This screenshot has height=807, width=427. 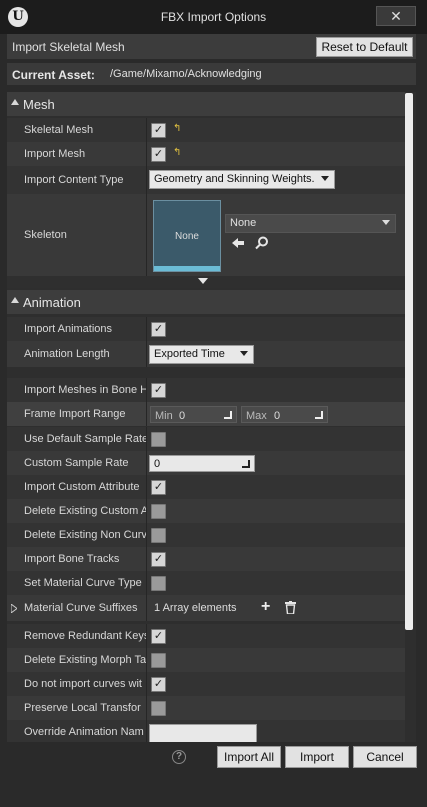 I want to click on chevron-down-icon, so click(x=325, y=178).